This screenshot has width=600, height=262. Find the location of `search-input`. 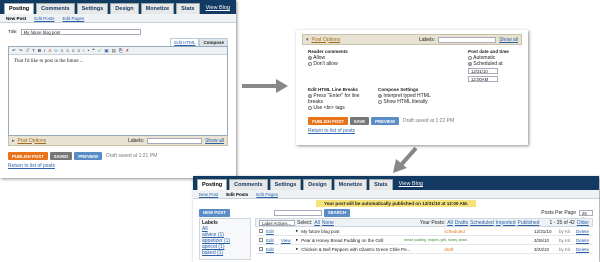

search-input is located at coordinates (297, 212).